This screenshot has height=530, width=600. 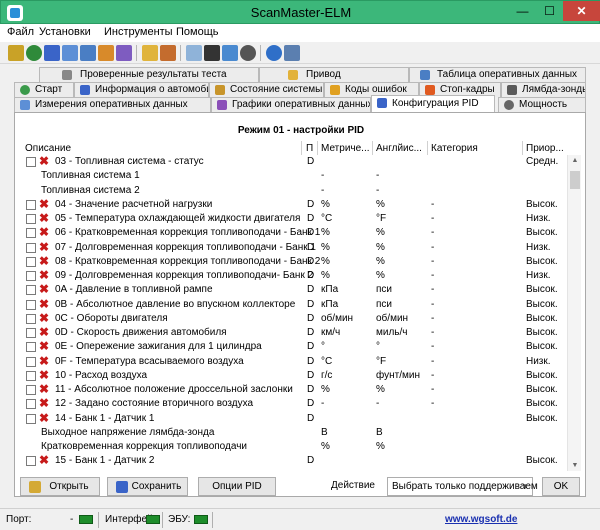 What do you see at coordinates (293, 460) in the screenshot?
I see `table-row: ✖ 15 - Банк 1 - Датчик 2 D Высок.` at bounding box center [293, 460].